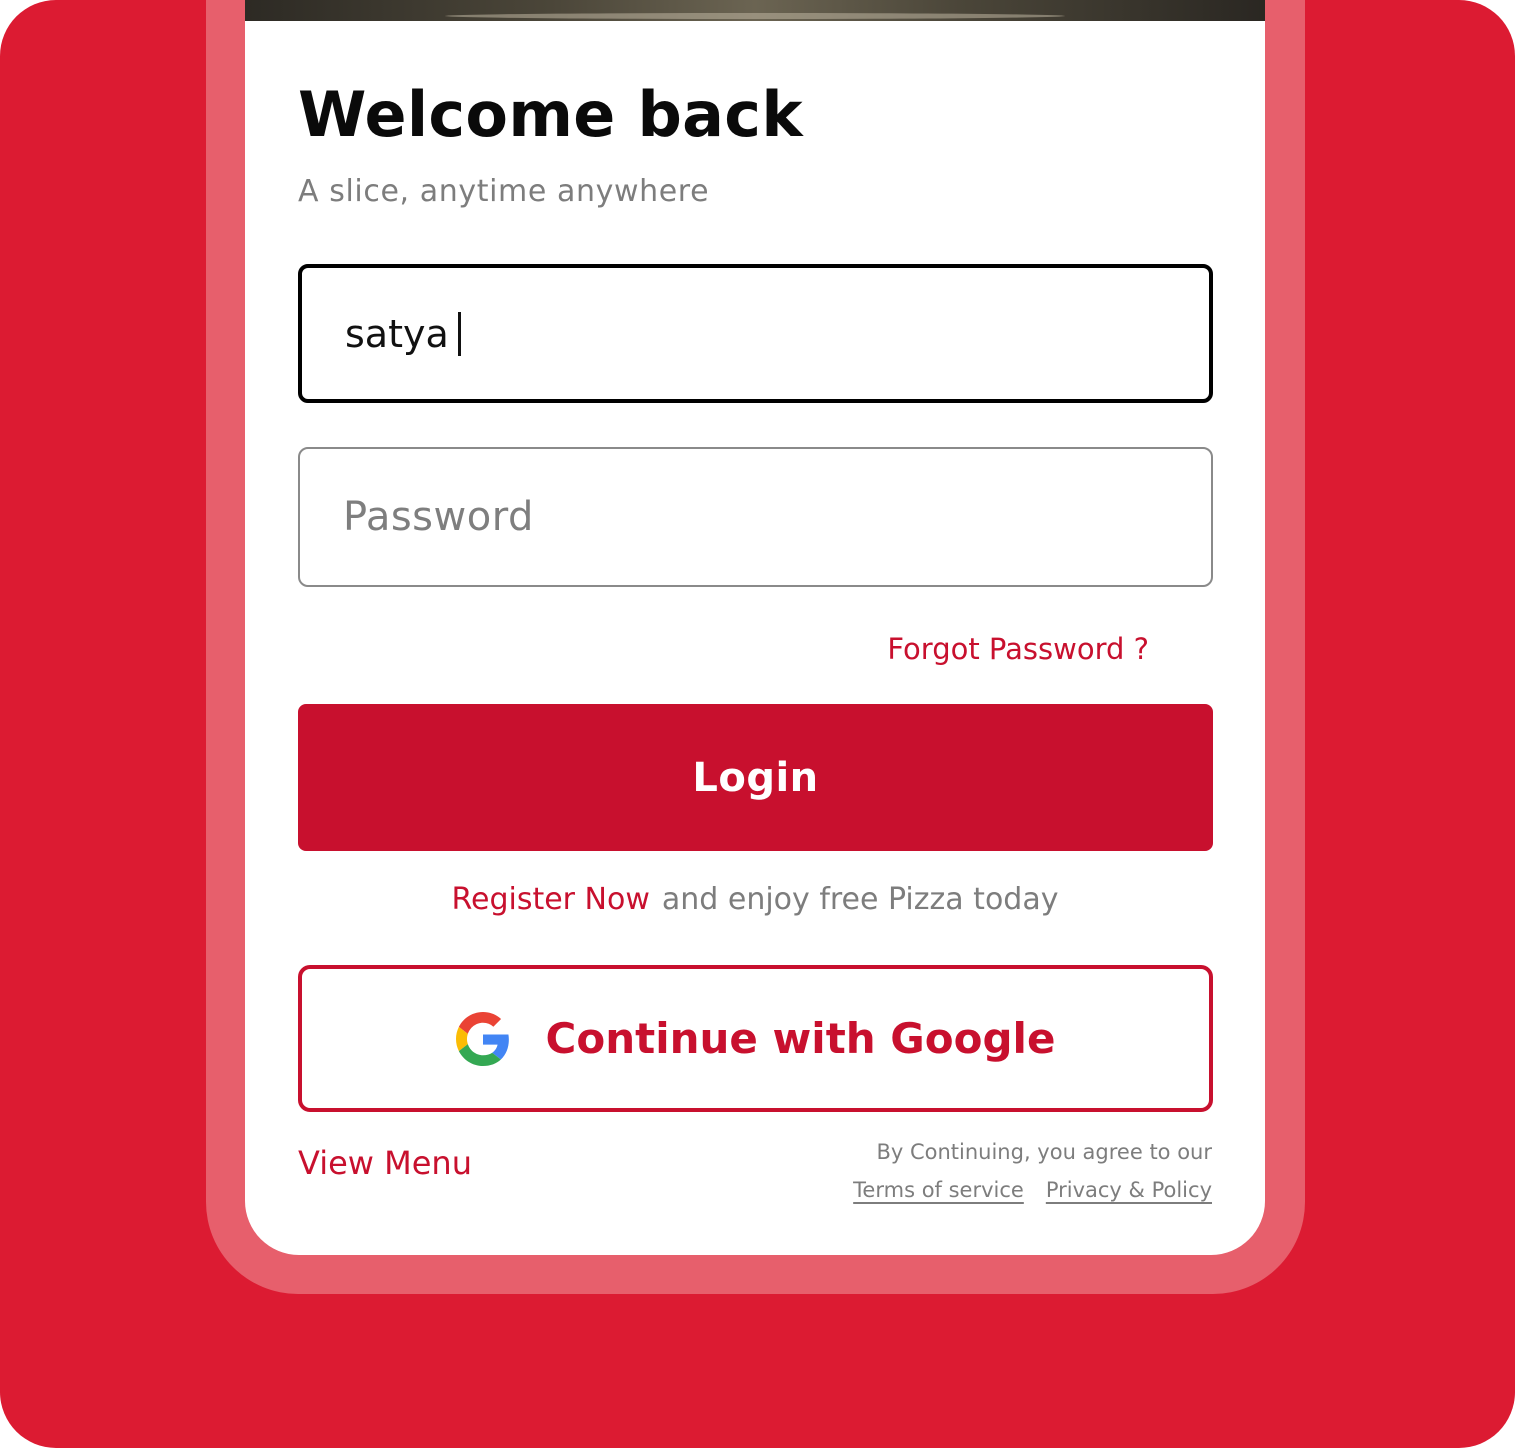  What do you see at coordinates (1032, 1190) in the screenshot?
I see `legal-links: Terms of service Privacy & Policy` at bounding box center [1032, 1190].